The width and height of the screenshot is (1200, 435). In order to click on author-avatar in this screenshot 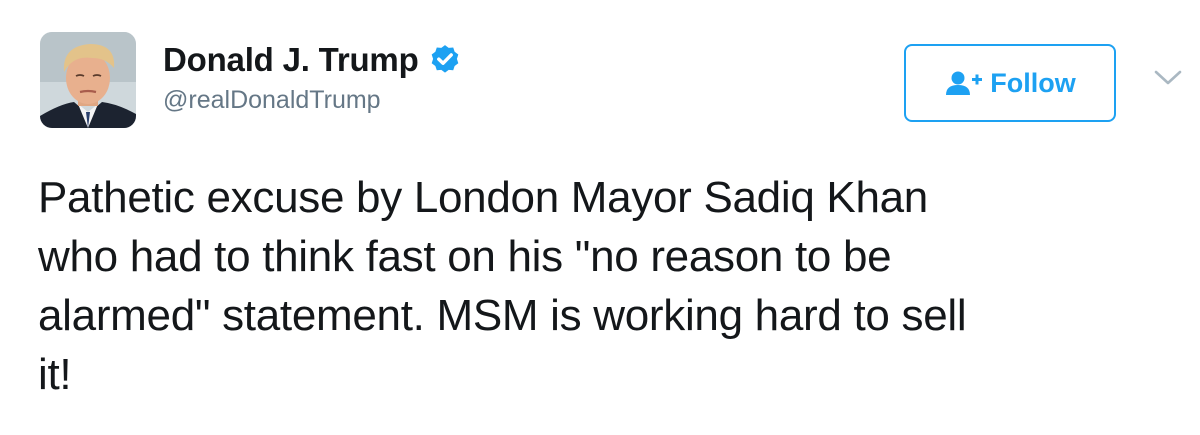, I will do `click(88, 80)`.